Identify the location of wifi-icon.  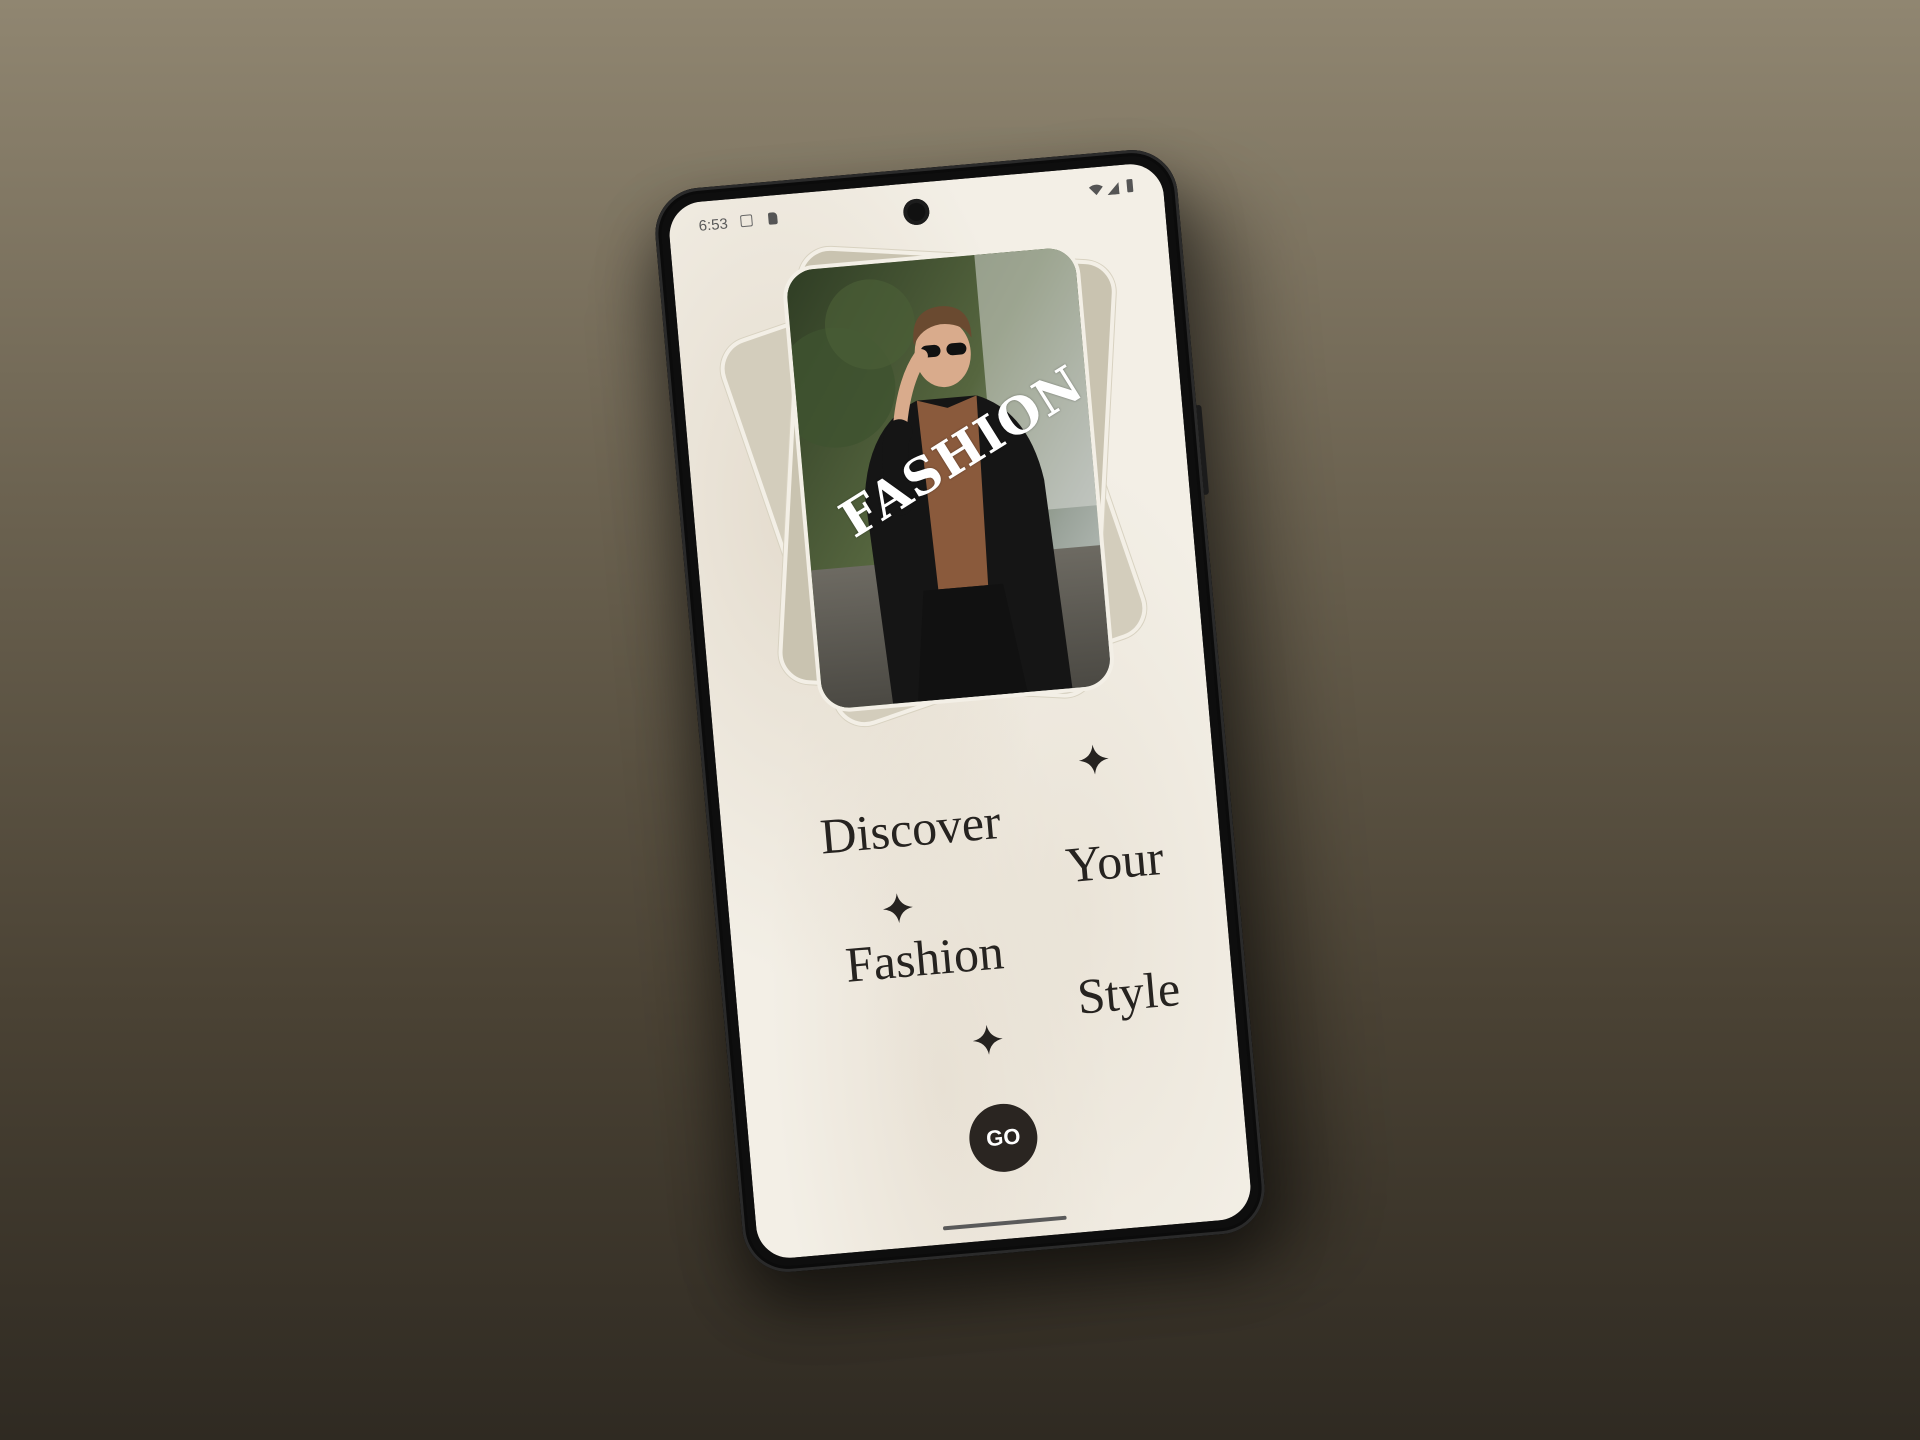
(1096, 192).